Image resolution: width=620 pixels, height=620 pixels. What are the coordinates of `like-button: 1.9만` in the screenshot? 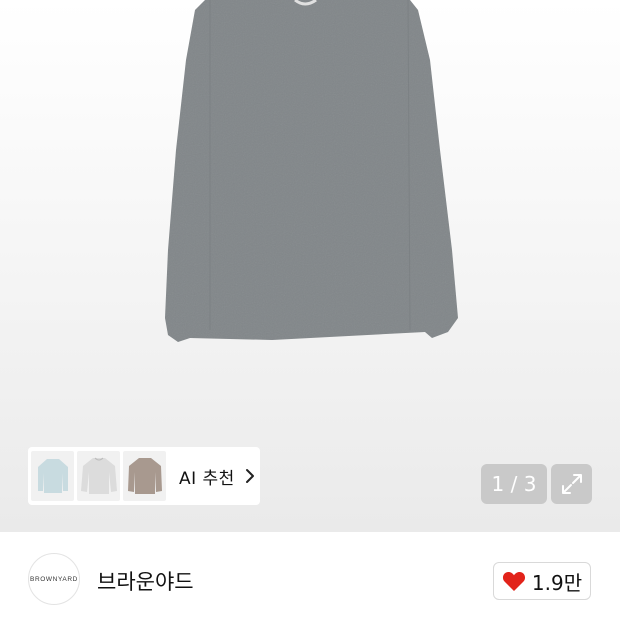 It's located at (542, 581).